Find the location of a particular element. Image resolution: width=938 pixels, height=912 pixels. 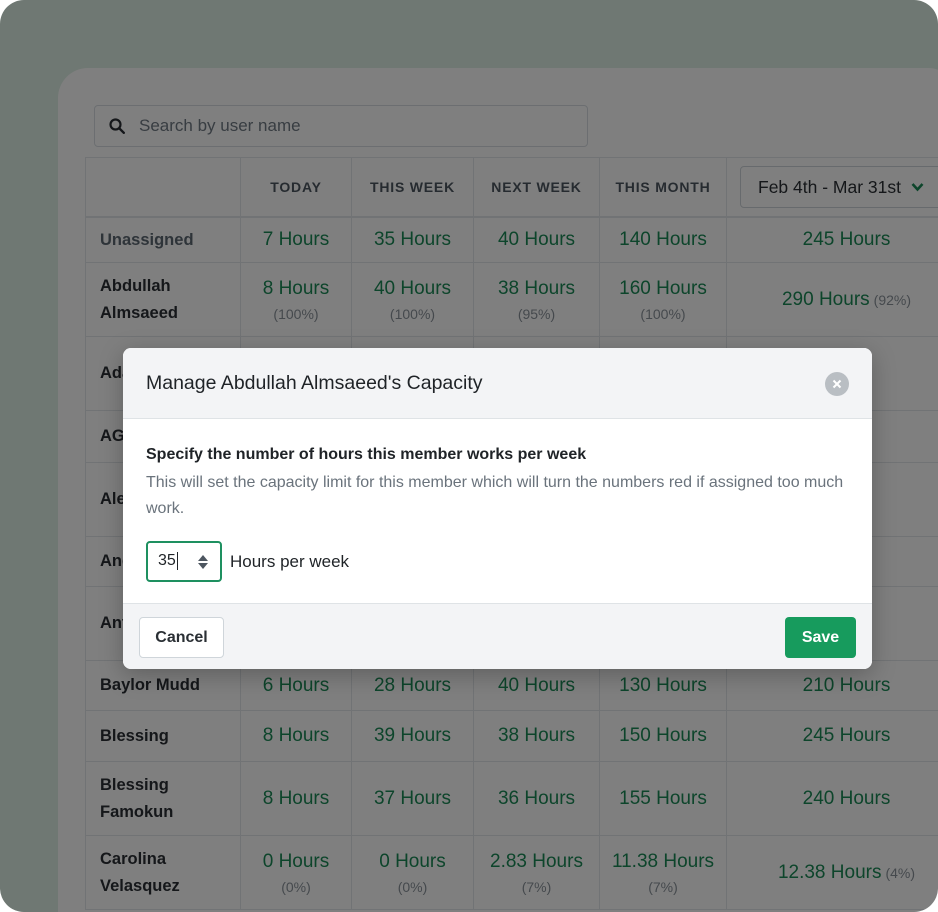

modal-header: Manage Abdullah Almsaeed's Capacity is located at coordinates (497, 383).